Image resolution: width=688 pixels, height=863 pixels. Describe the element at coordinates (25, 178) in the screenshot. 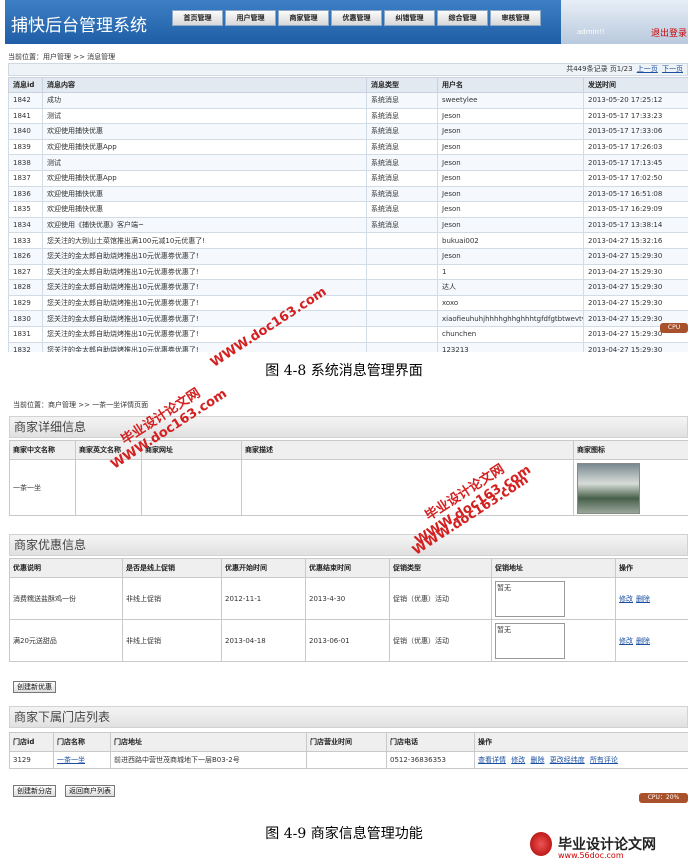

I see `message-id: 1837` at that location.